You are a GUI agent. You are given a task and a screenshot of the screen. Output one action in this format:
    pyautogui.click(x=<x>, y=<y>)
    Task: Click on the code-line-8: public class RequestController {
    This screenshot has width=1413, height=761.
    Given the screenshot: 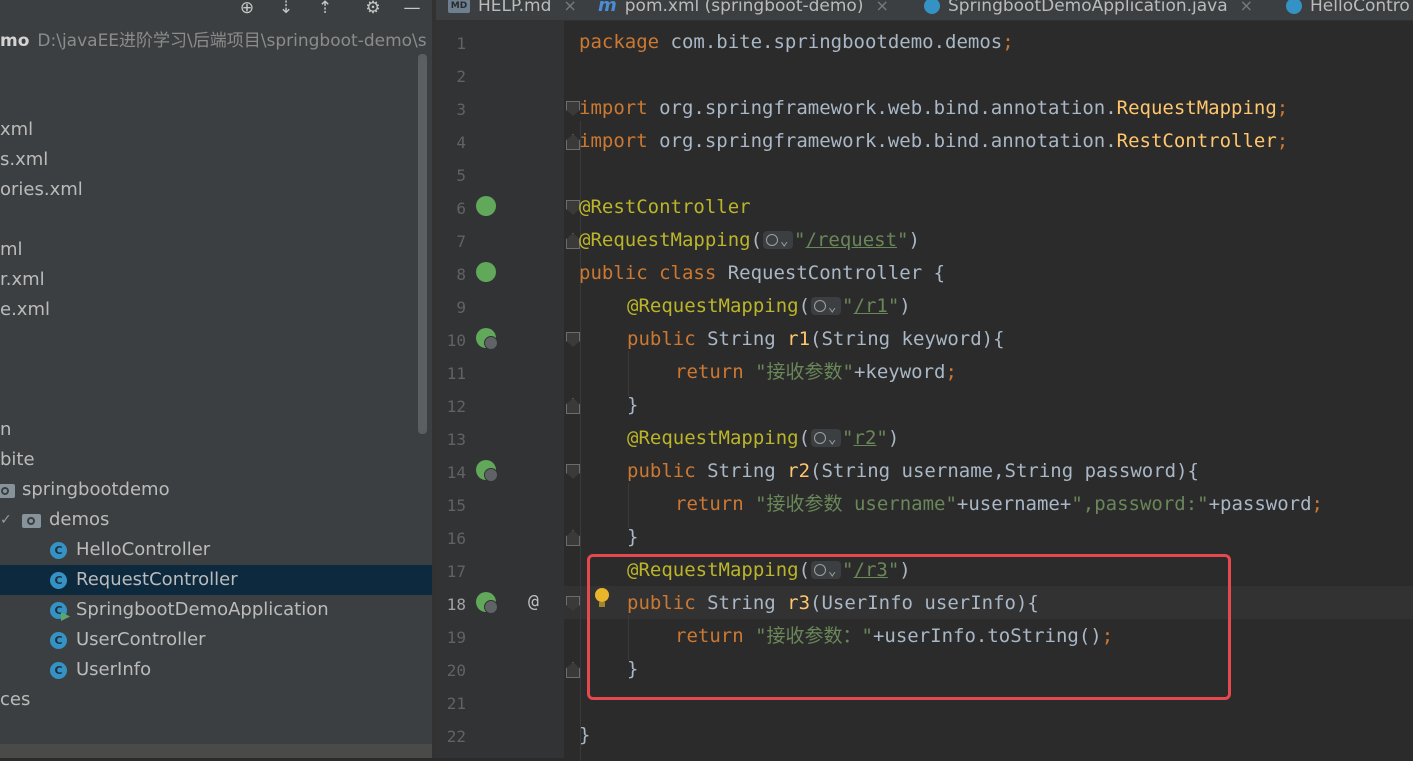 What is the action you would take?
    pyautogui.click(x=762, y=273)
    